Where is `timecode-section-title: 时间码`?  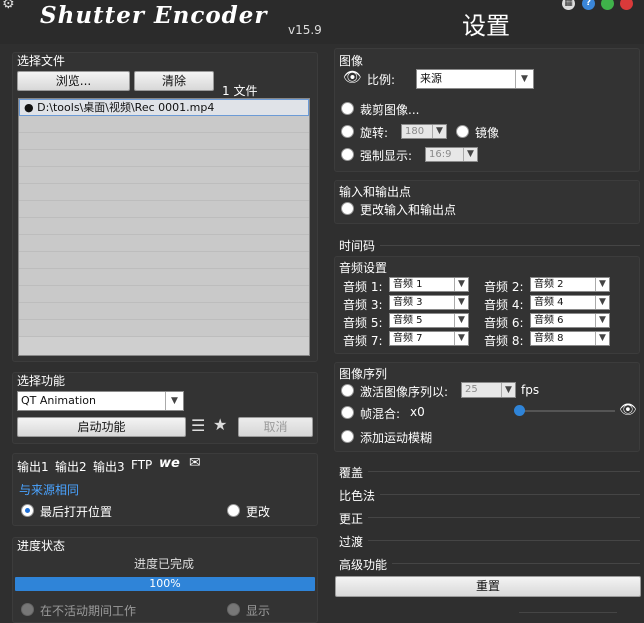
timecode-section-title: 时间码 is located at coordinates (357, 245).